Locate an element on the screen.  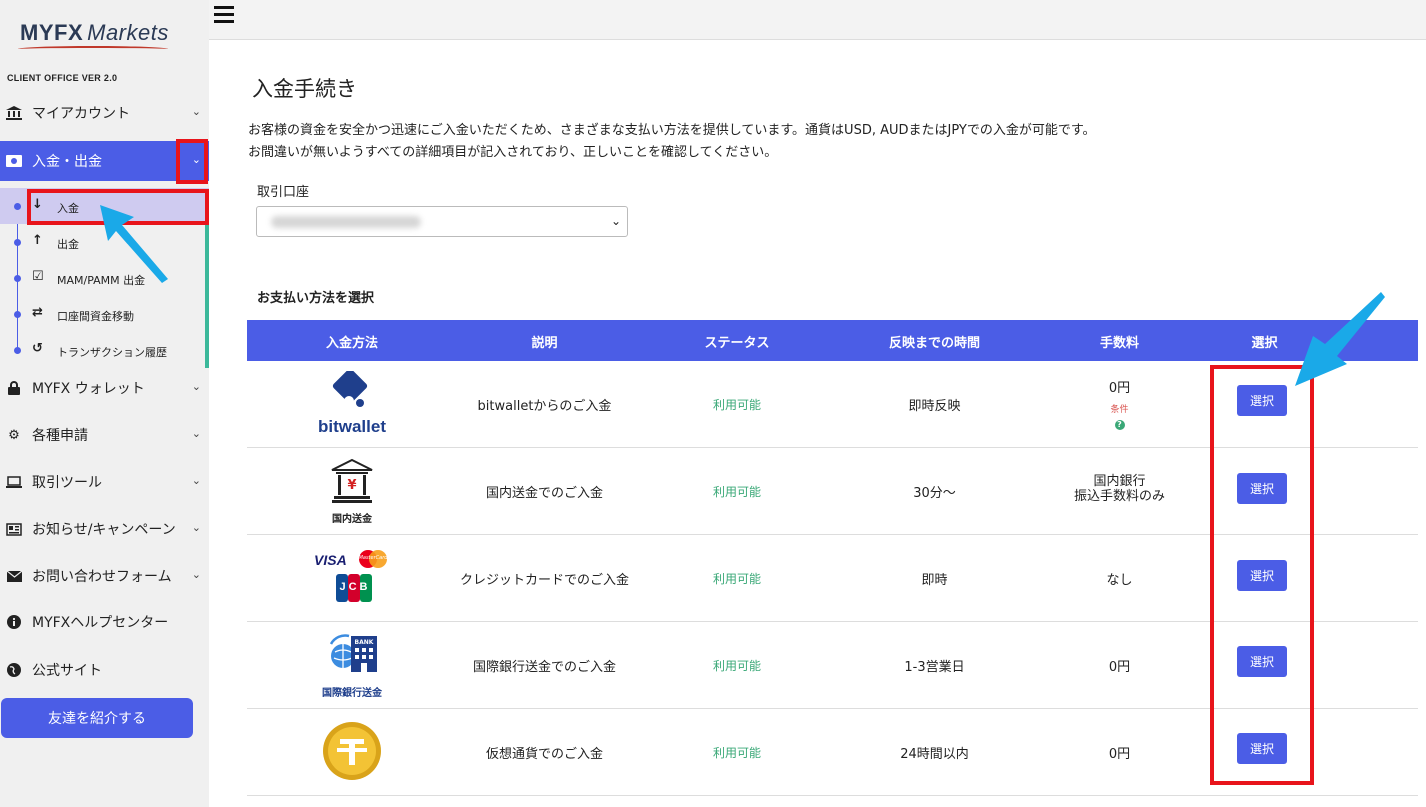
gears-icon: ⚙ is located at coordinates (14, 435).